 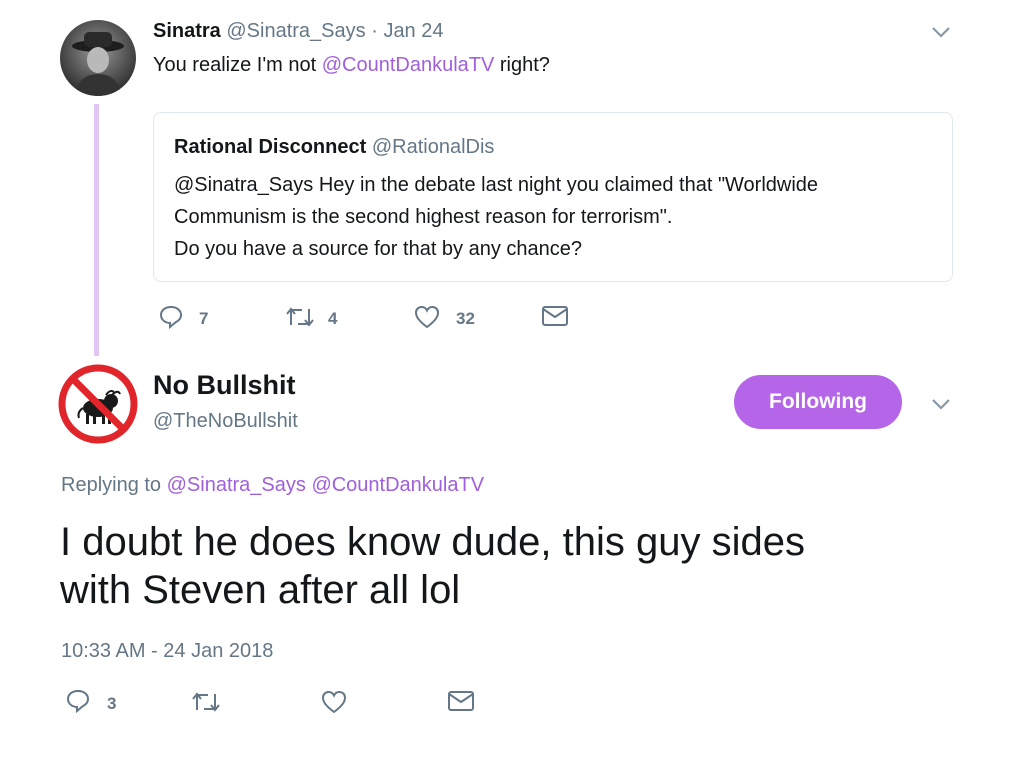 I want to click on quoted-author-handle: @RationalDis, so click(x=433, y=147).